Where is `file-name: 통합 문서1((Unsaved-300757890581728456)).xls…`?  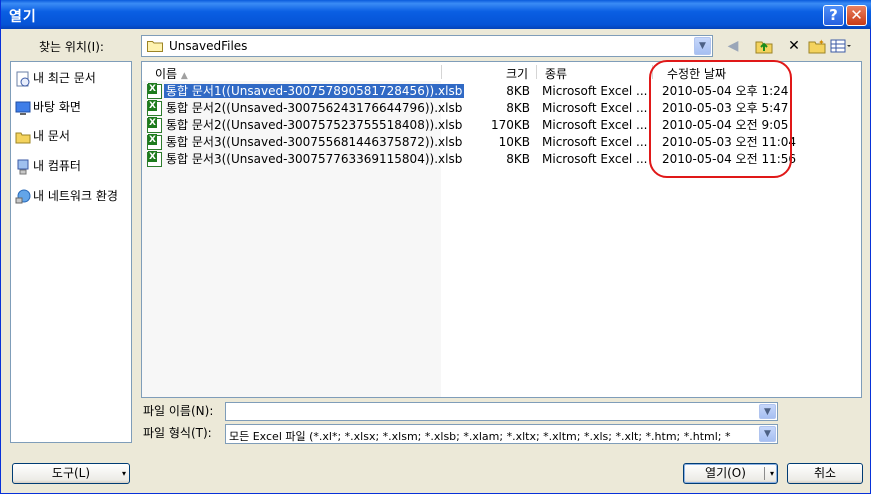 file-name: 통합 문서1((Unsaved-300757890581728456)).xls… is located at coordinates (314, 91).